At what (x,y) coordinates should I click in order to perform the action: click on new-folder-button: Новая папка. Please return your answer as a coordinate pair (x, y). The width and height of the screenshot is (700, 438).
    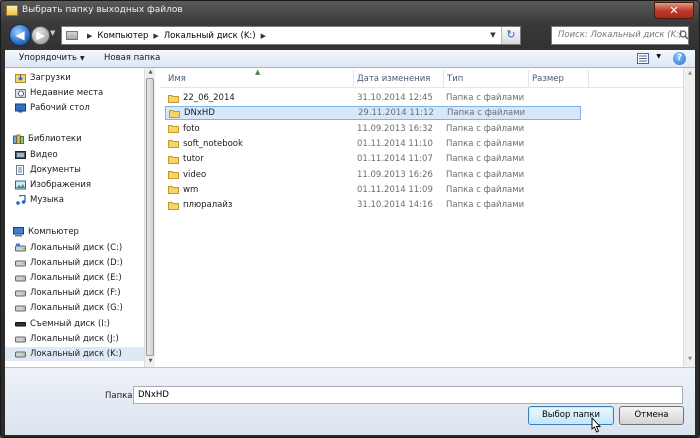
    Looking at the image, I should click on (132, 58).